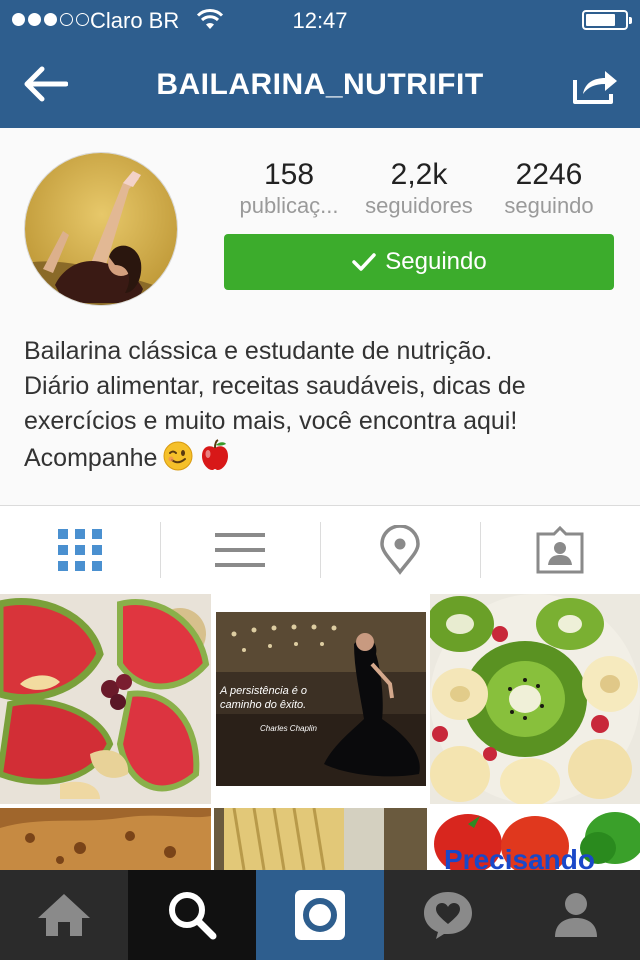 This screenshot has width=640, height=960. What do you see at coordinates (289, 174) in the screenshot?
I see `posts-count-value: 158` at bounding box center [289, 174].